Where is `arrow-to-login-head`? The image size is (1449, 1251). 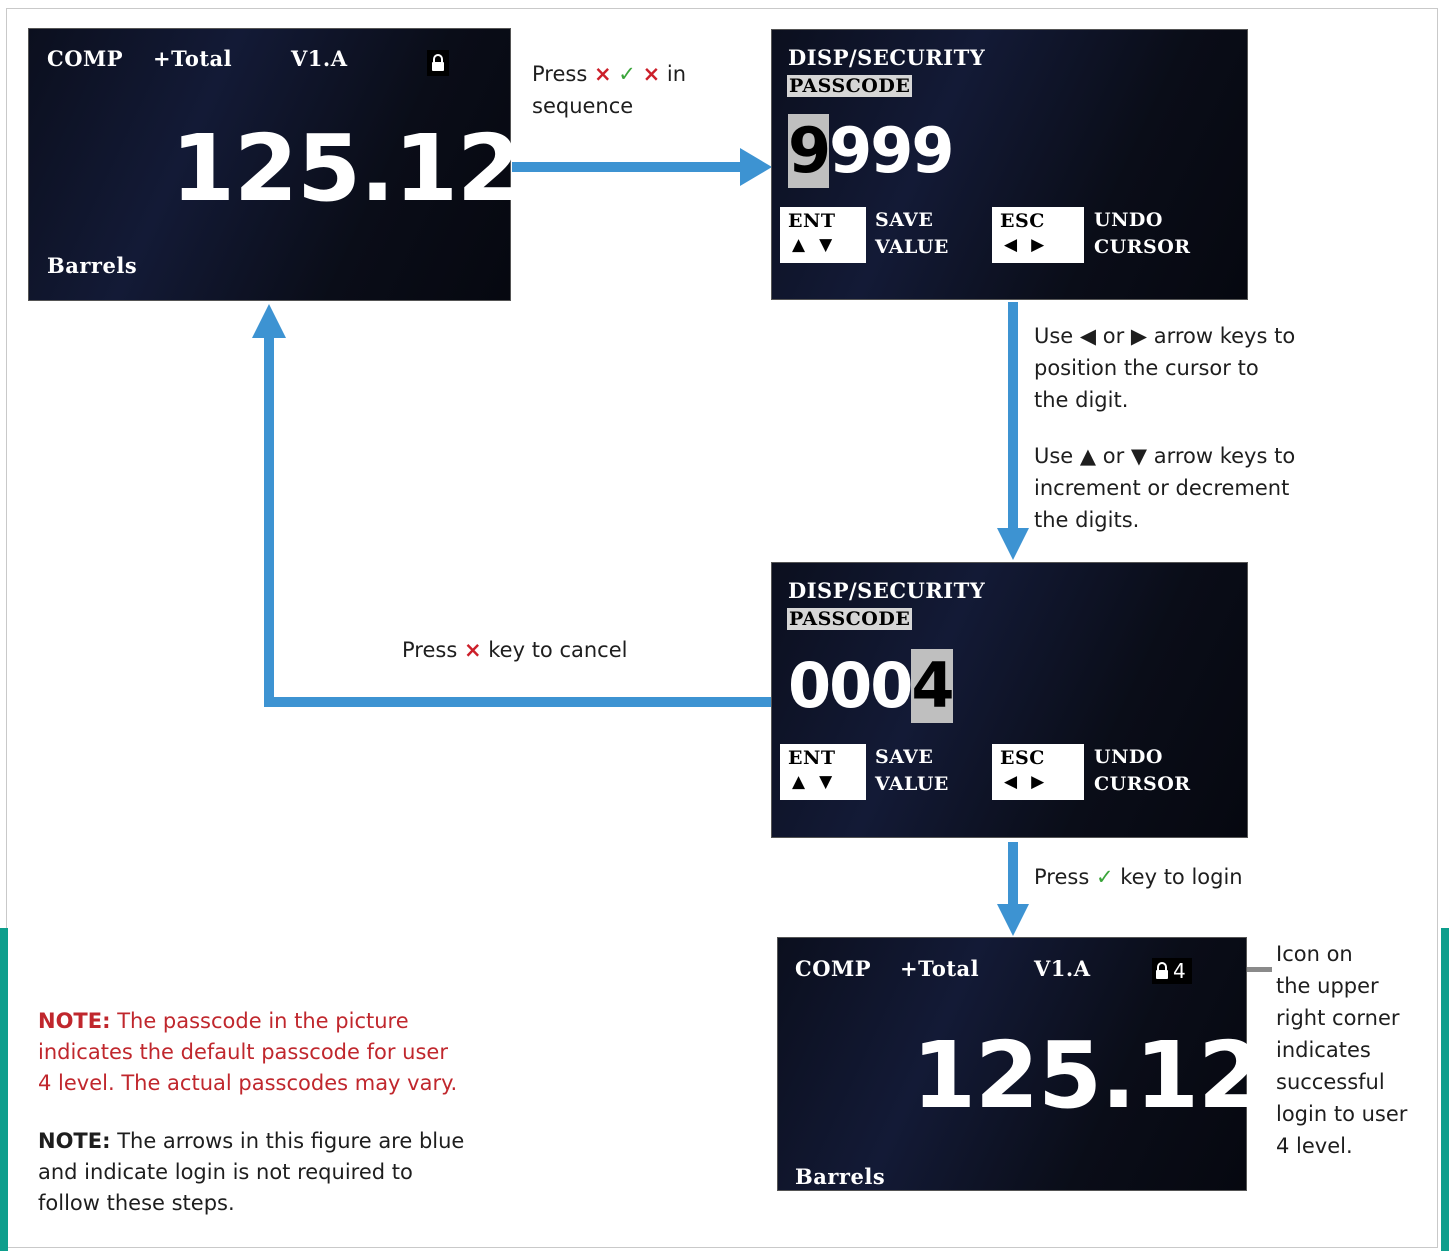 arrow-to-login-head is located at coordinates (1013, 920).